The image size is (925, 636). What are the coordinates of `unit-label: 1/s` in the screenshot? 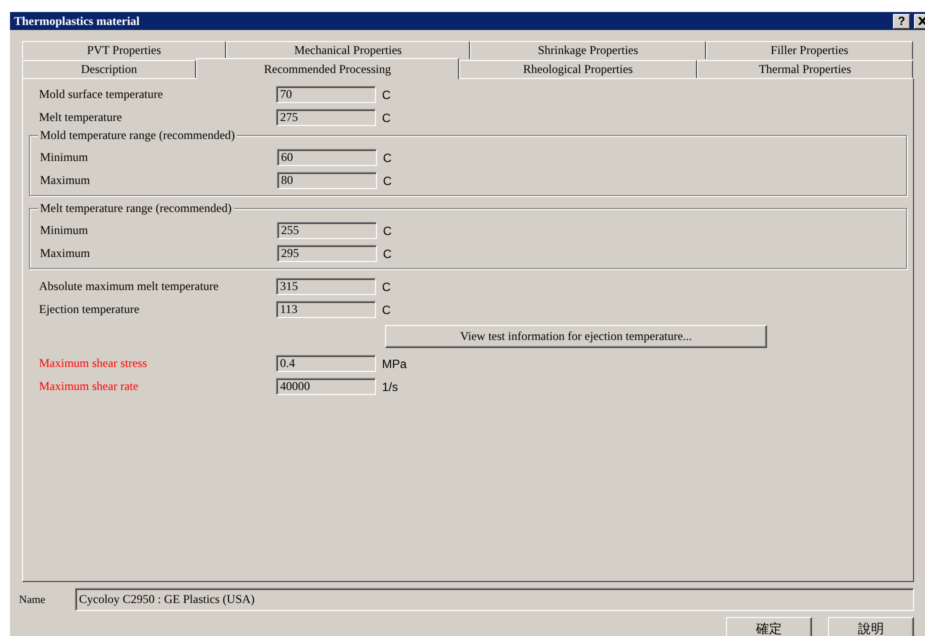 It's located at (390, 387).